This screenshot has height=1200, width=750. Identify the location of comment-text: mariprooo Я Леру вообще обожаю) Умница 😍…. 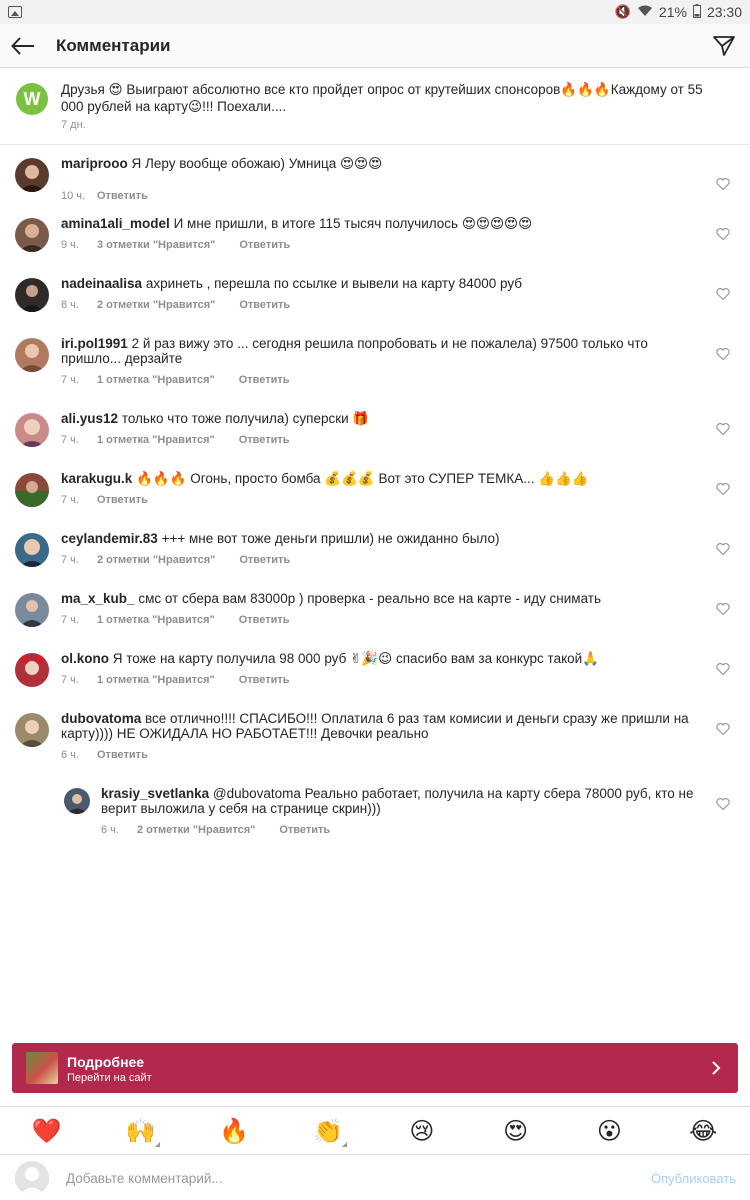
(381, 163).